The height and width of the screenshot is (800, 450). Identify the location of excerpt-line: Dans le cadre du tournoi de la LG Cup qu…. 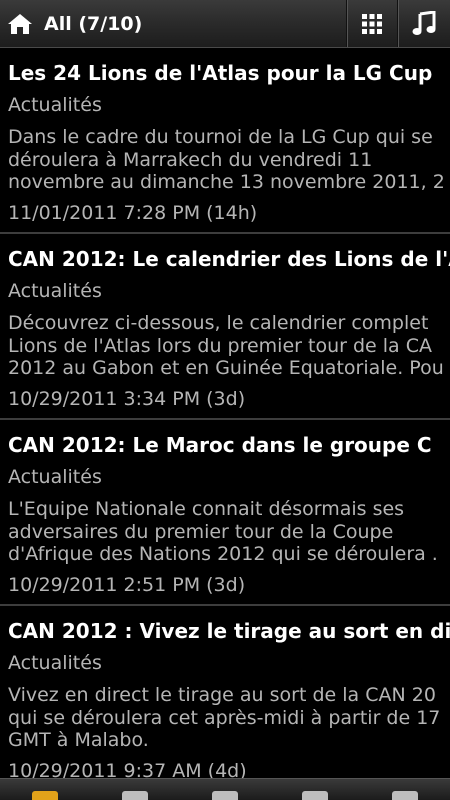
(220, 137).